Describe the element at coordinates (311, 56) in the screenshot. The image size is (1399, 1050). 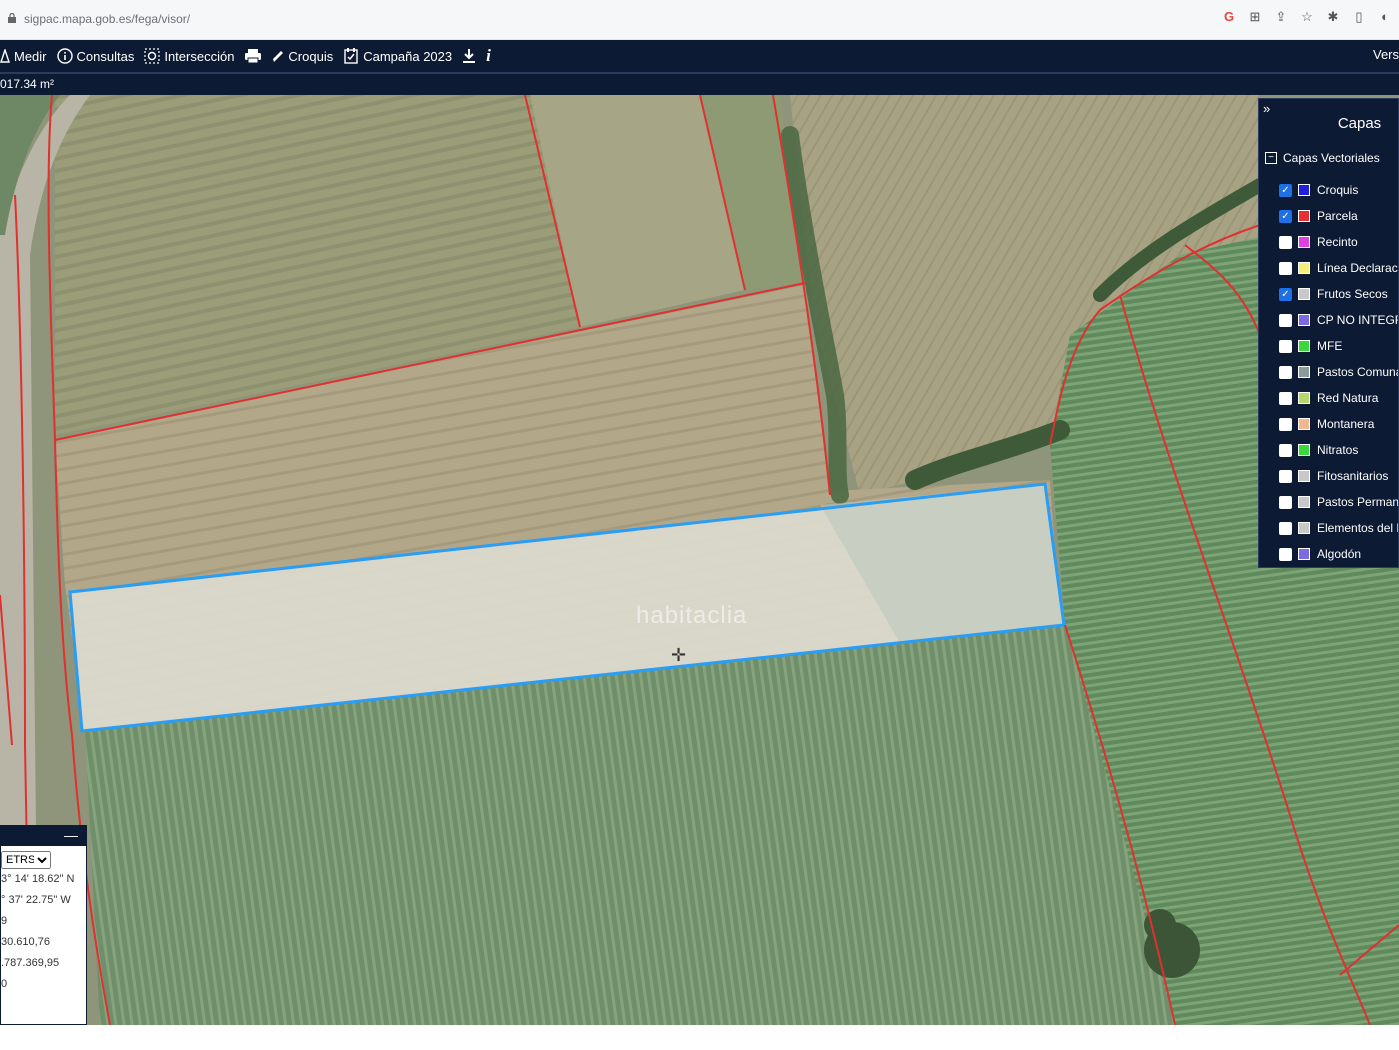
I see `toolbar-label-sketch: Croquis` at that location.